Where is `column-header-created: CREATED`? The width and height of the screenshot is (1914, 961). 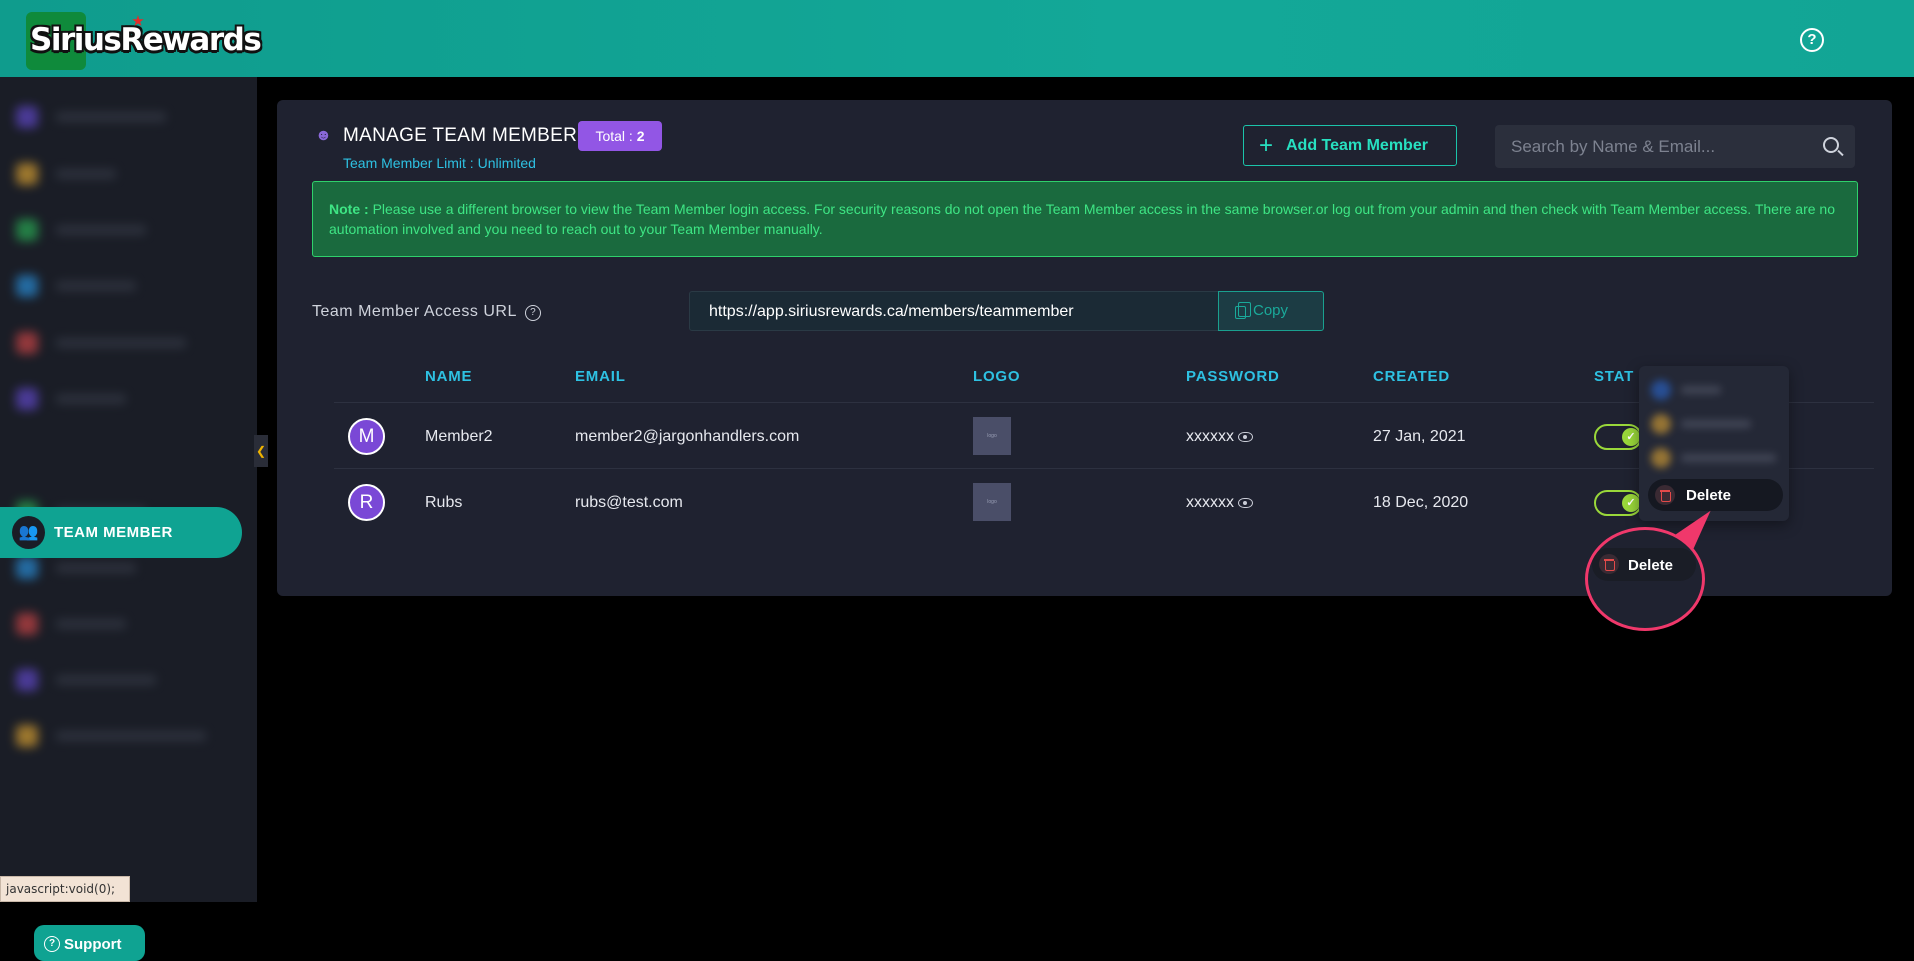
column-header-created: CREATED is located at coordinates (1411, 376).